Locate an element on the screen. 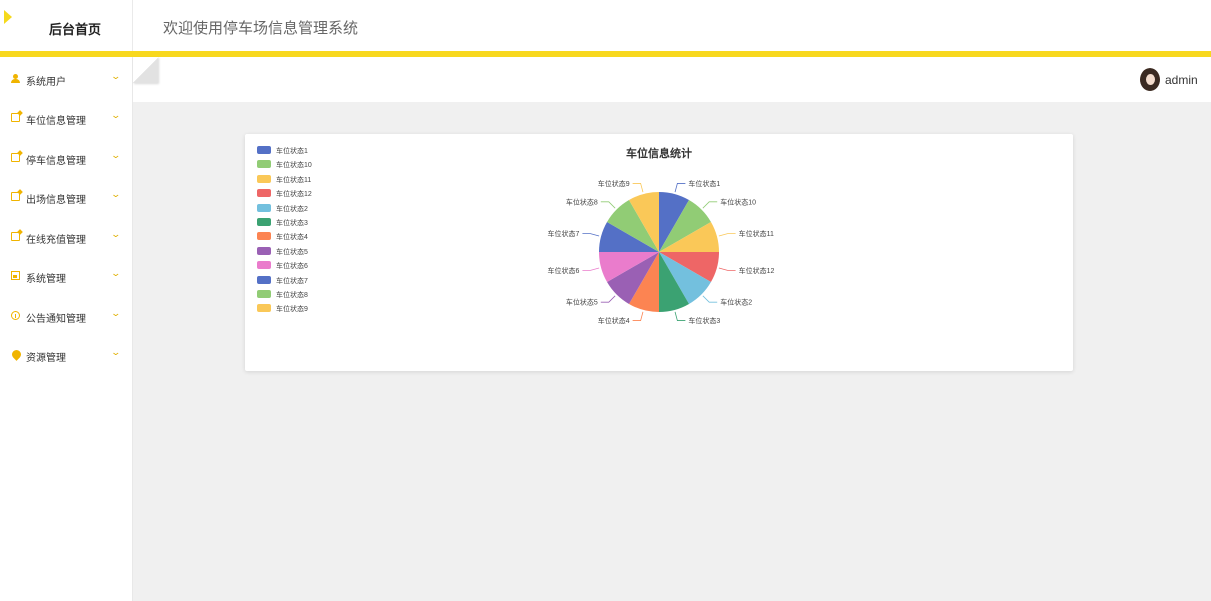 The width and height of the screenshot is (1211, 601). sidebar-item-label: 车位信息管理 is located at coordinates (56, 121).